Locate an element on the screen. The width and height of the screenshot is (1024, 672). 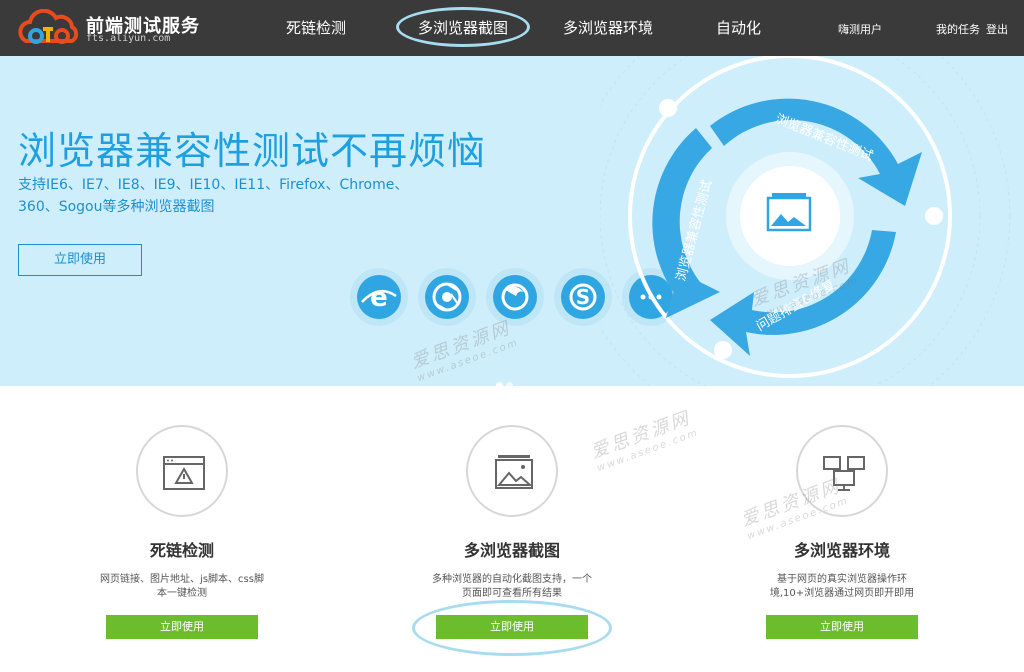
svg-text: e is located at coordinates (379, 298).